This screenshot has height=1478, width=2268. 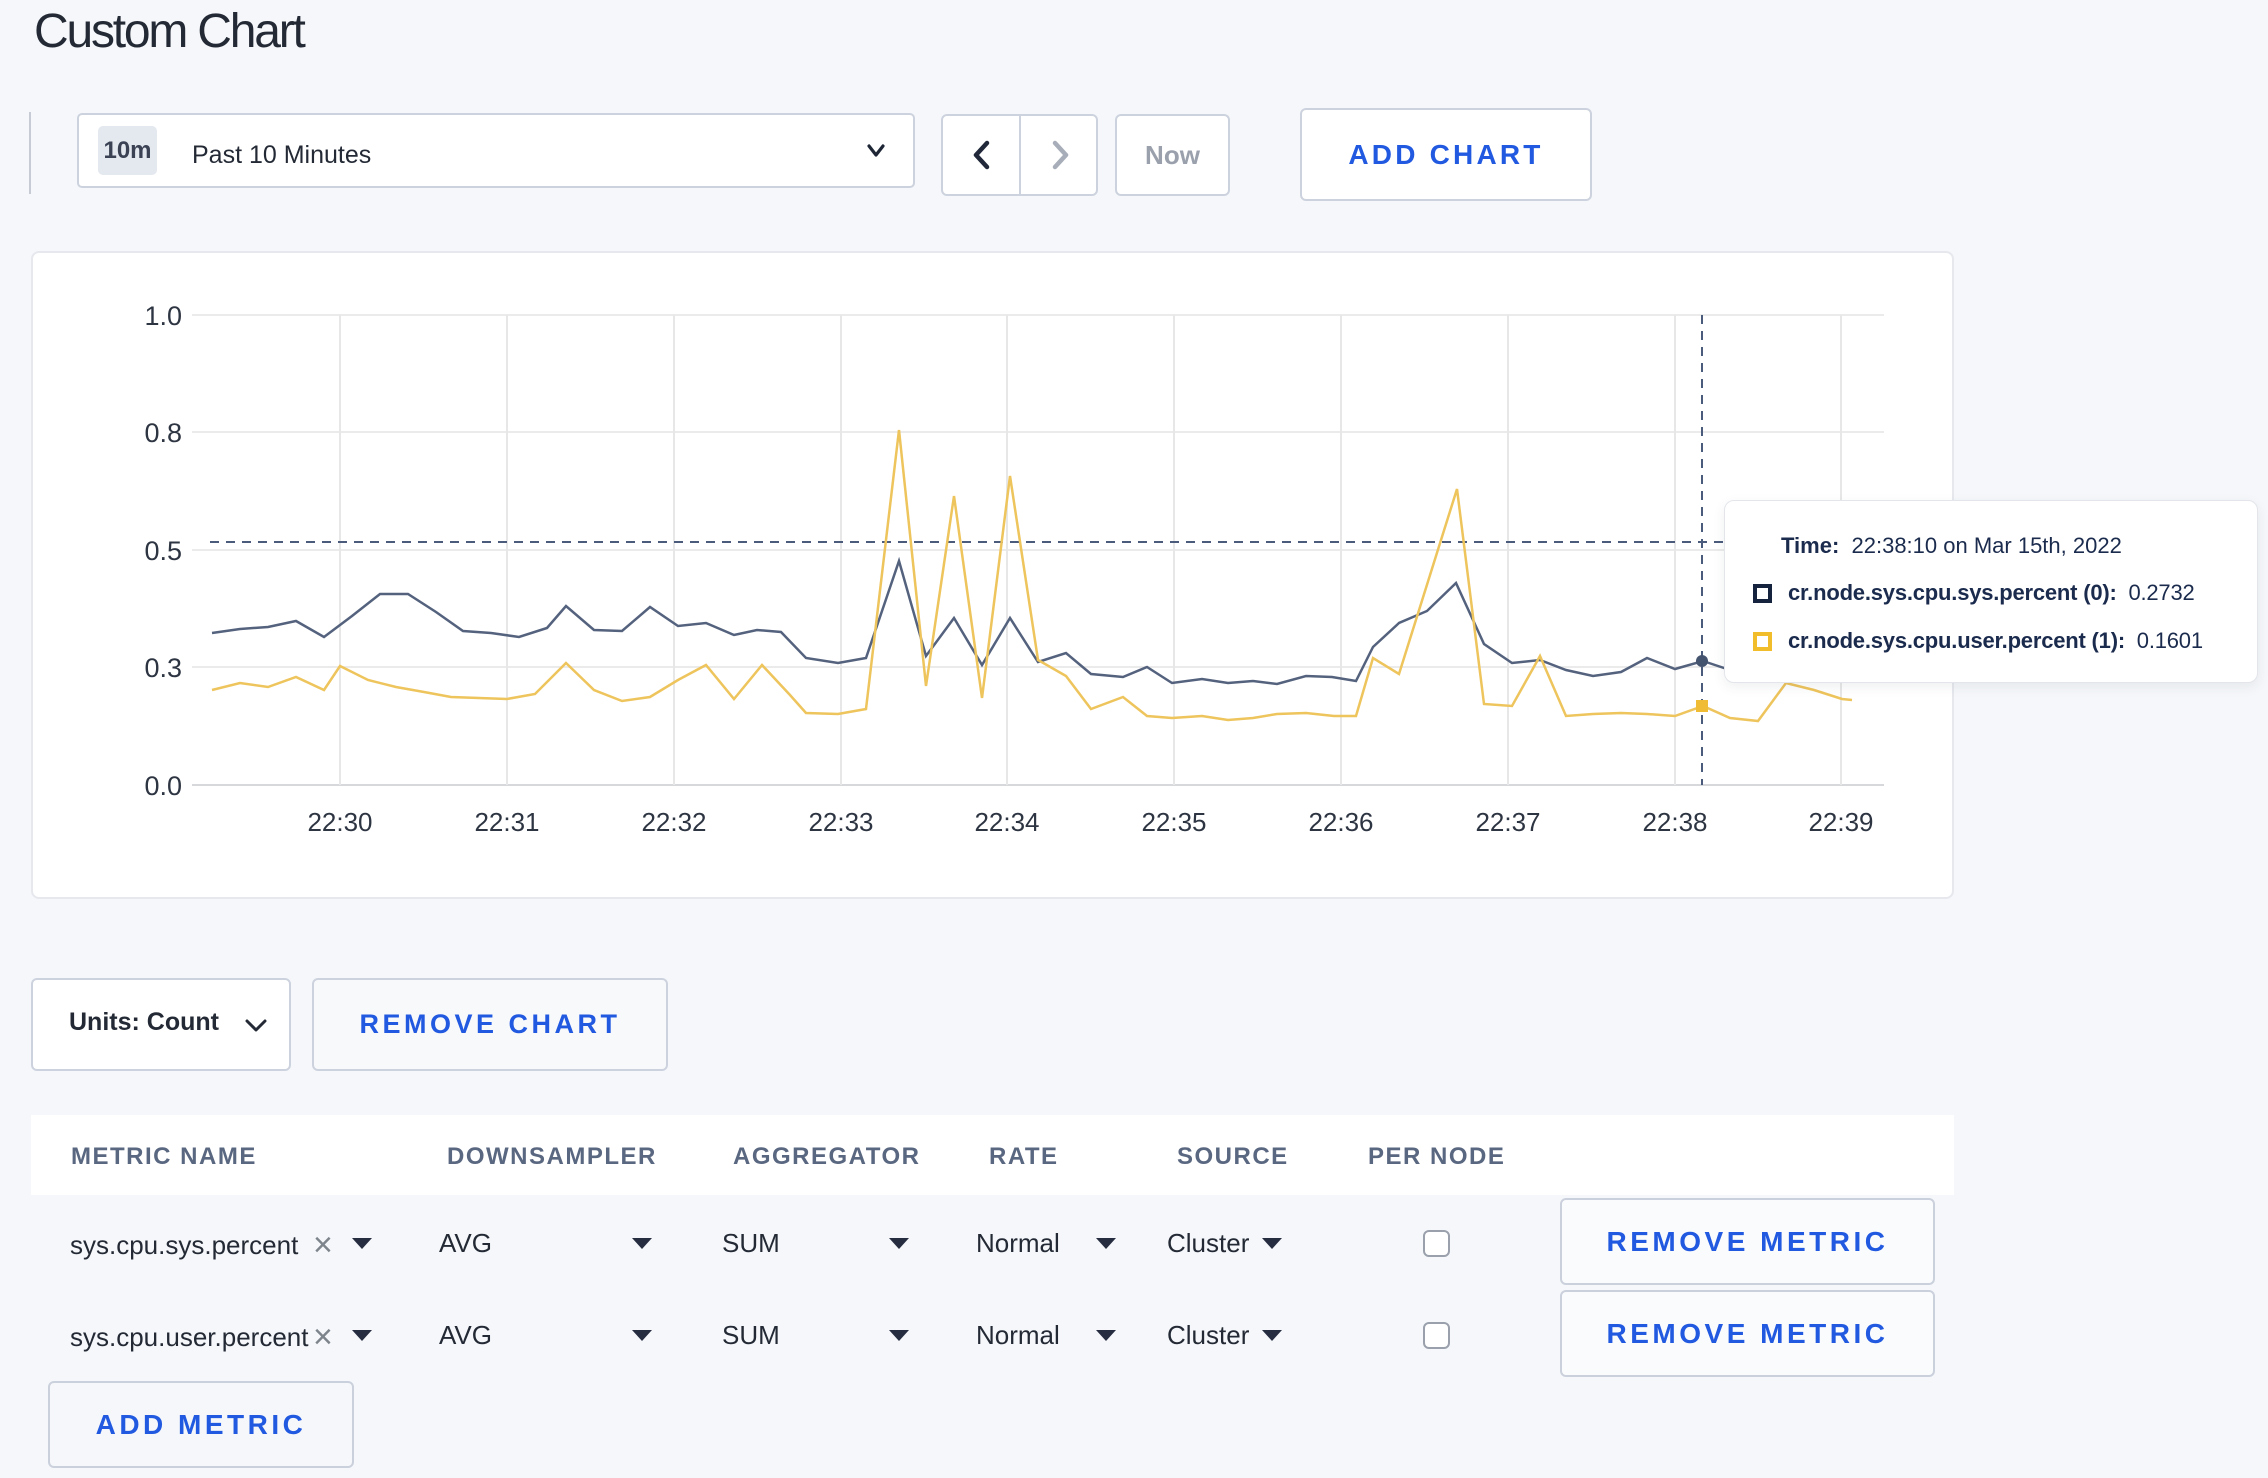 What do you see at coordinates (163, 316) in the screenshot?
I see `svg-text: 1.0` at bounding box center [163, 316].